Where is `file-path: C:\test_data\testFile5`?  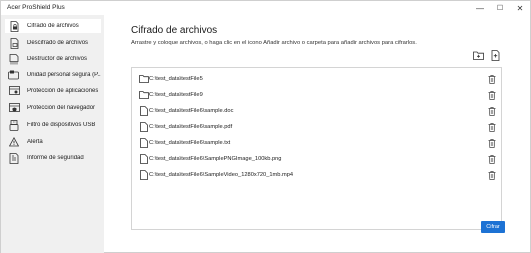
file-path: C:\test_data\testFile5 is located at coordinates (176, 79).